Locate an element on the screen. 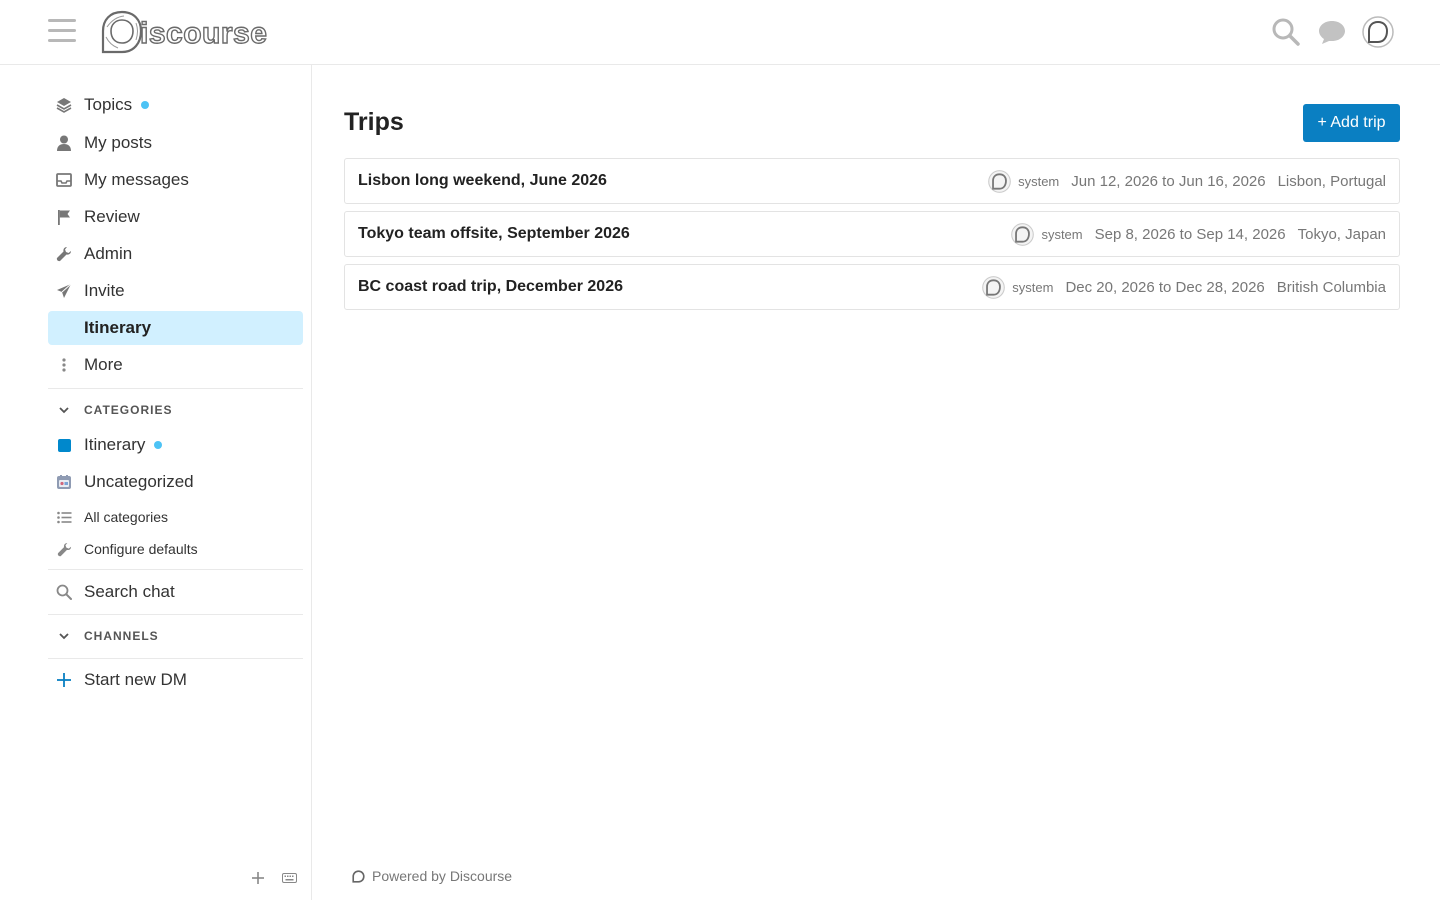 The width and height of the screenshot is (1440, 900). page-title: Trips is located at coordinates (374, 122).